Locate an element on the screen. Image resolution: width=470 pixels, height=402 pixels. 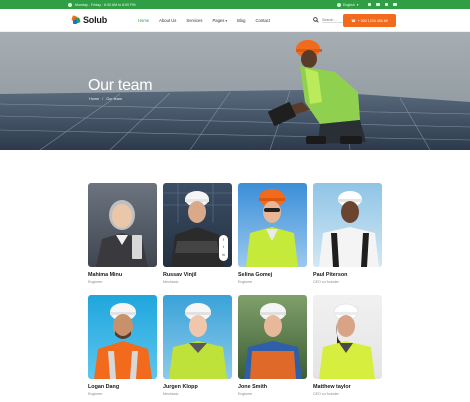
nav-blog: Blog is located at coordinates (241, 20).